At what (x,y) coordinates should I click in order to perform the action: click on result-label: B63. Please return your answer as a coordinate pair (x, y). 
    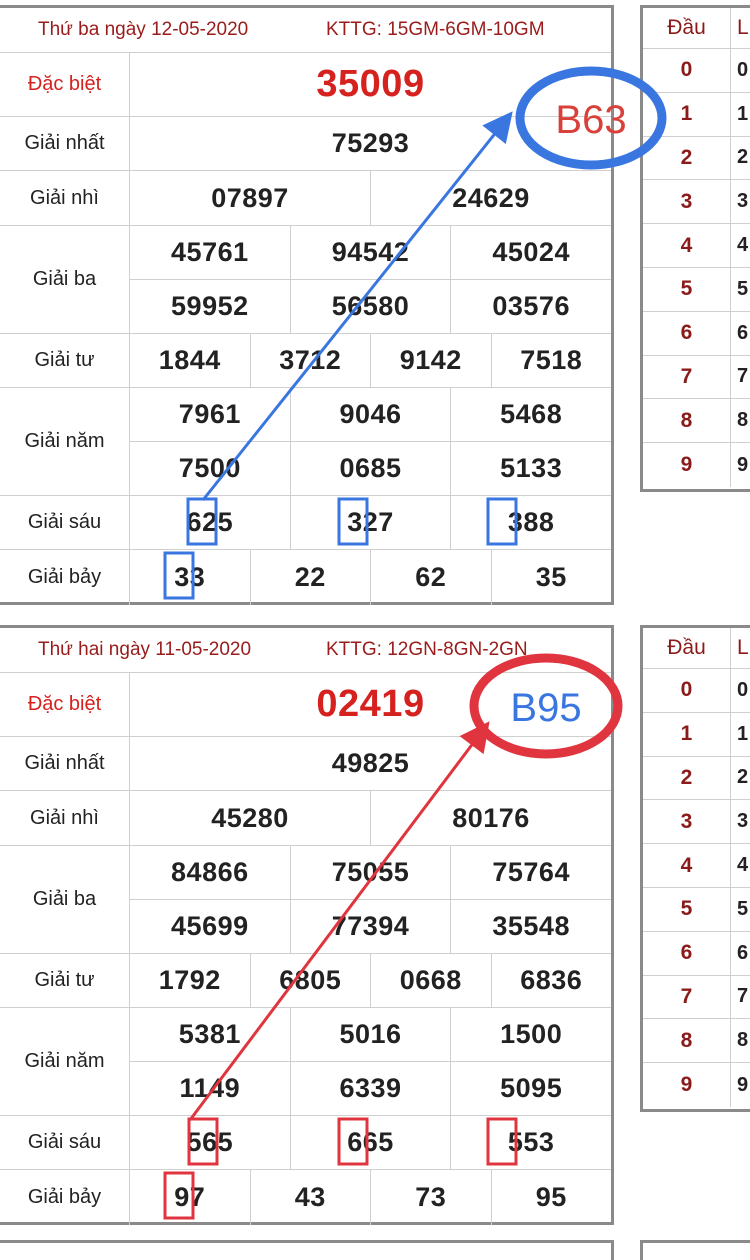
    Looking at the image, I should click on (590, 120).